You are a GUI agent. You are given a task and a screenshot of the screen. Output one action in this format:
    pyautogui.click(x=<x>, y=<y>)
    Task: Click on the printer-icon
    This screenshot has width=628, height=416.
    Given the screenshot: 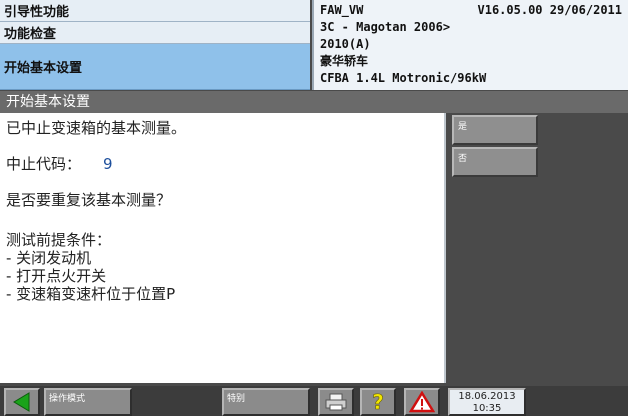 What is the action you would take?
    pyautogui.click(x=336, y=402)
    